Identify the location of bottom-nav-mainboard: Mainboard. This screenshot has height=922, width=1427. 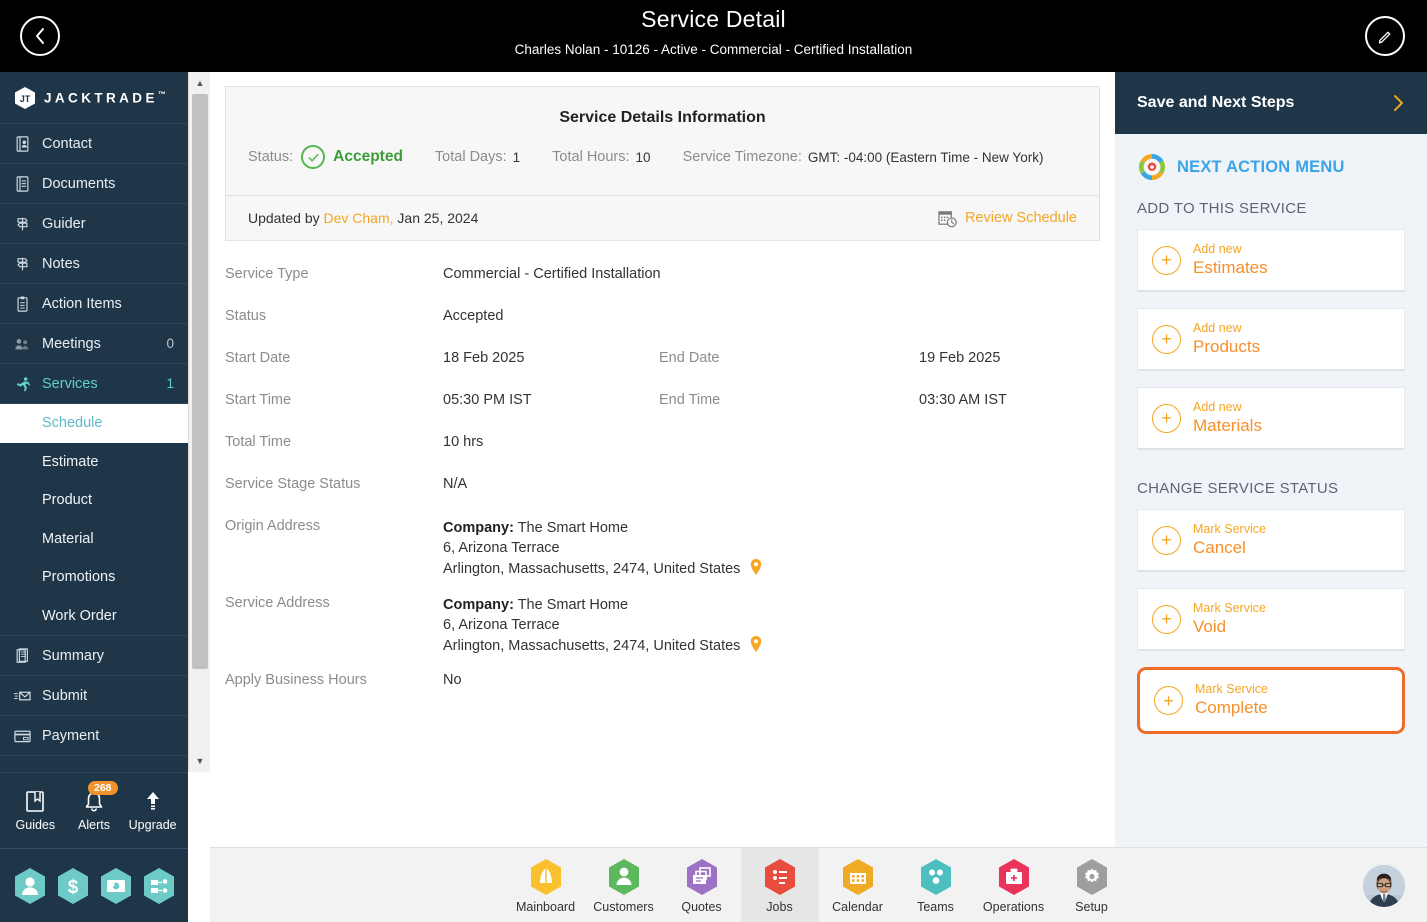
(546, 885).